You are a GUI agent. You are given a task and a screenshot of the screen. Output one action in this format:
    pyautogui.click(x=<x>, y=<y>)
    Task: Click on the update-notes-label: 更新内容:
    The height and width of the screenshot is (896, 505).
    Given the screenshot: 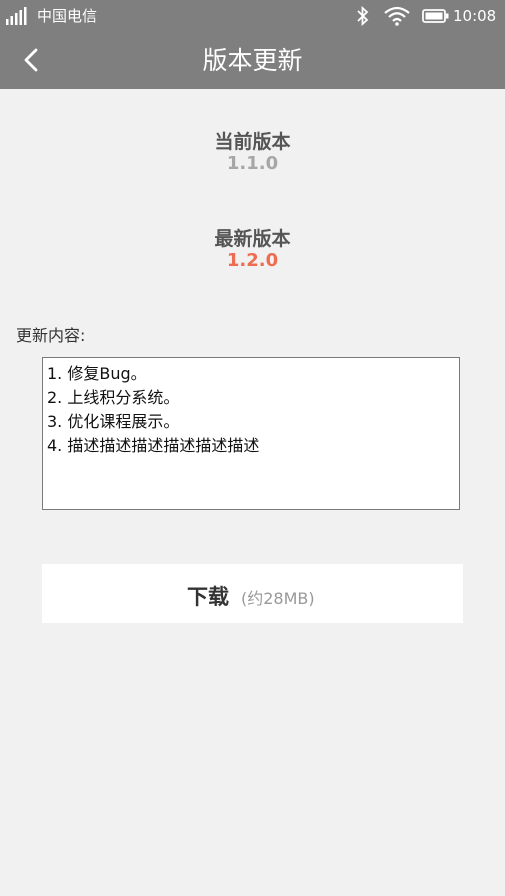 What is the action you would take?
    pyautogui.click(x=51, y=335)
    